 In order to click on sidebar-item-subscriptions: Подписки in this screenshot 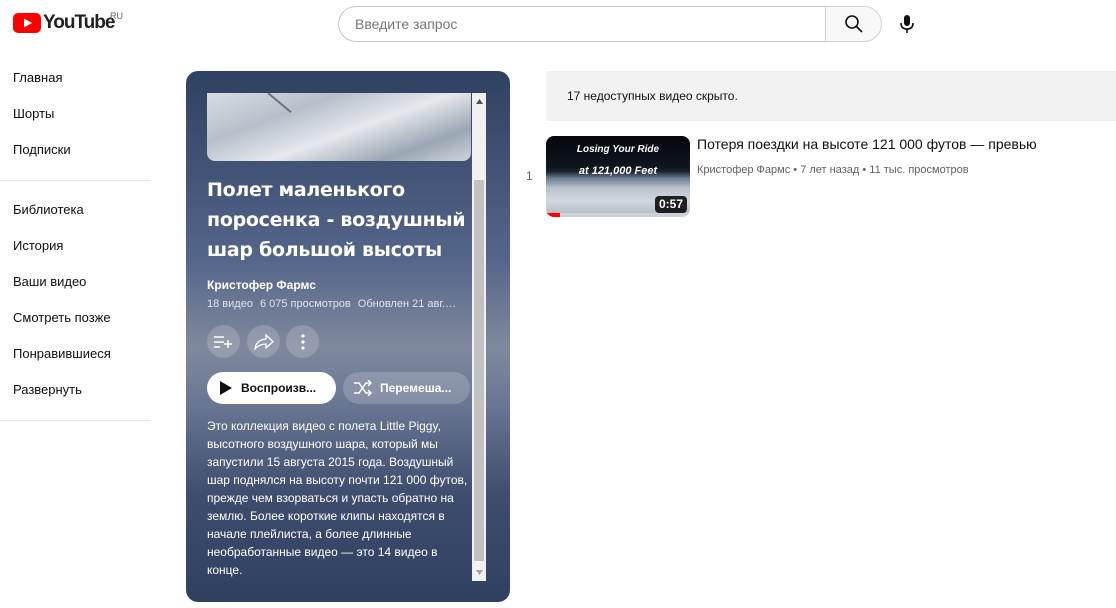, I will do `click(75, 150)`.